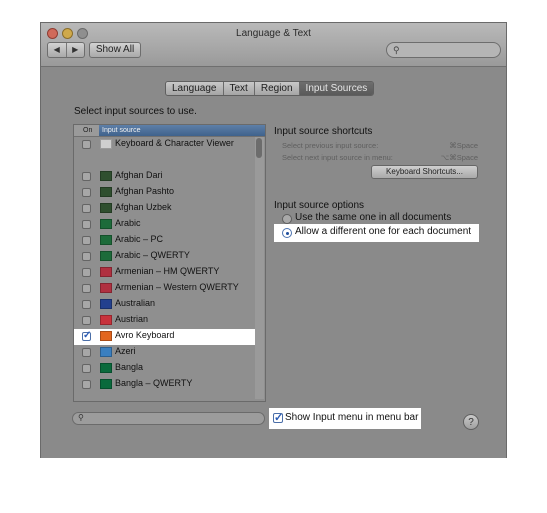  I want to click on list-item: Arabic – QWERTY, so click(164, 257).